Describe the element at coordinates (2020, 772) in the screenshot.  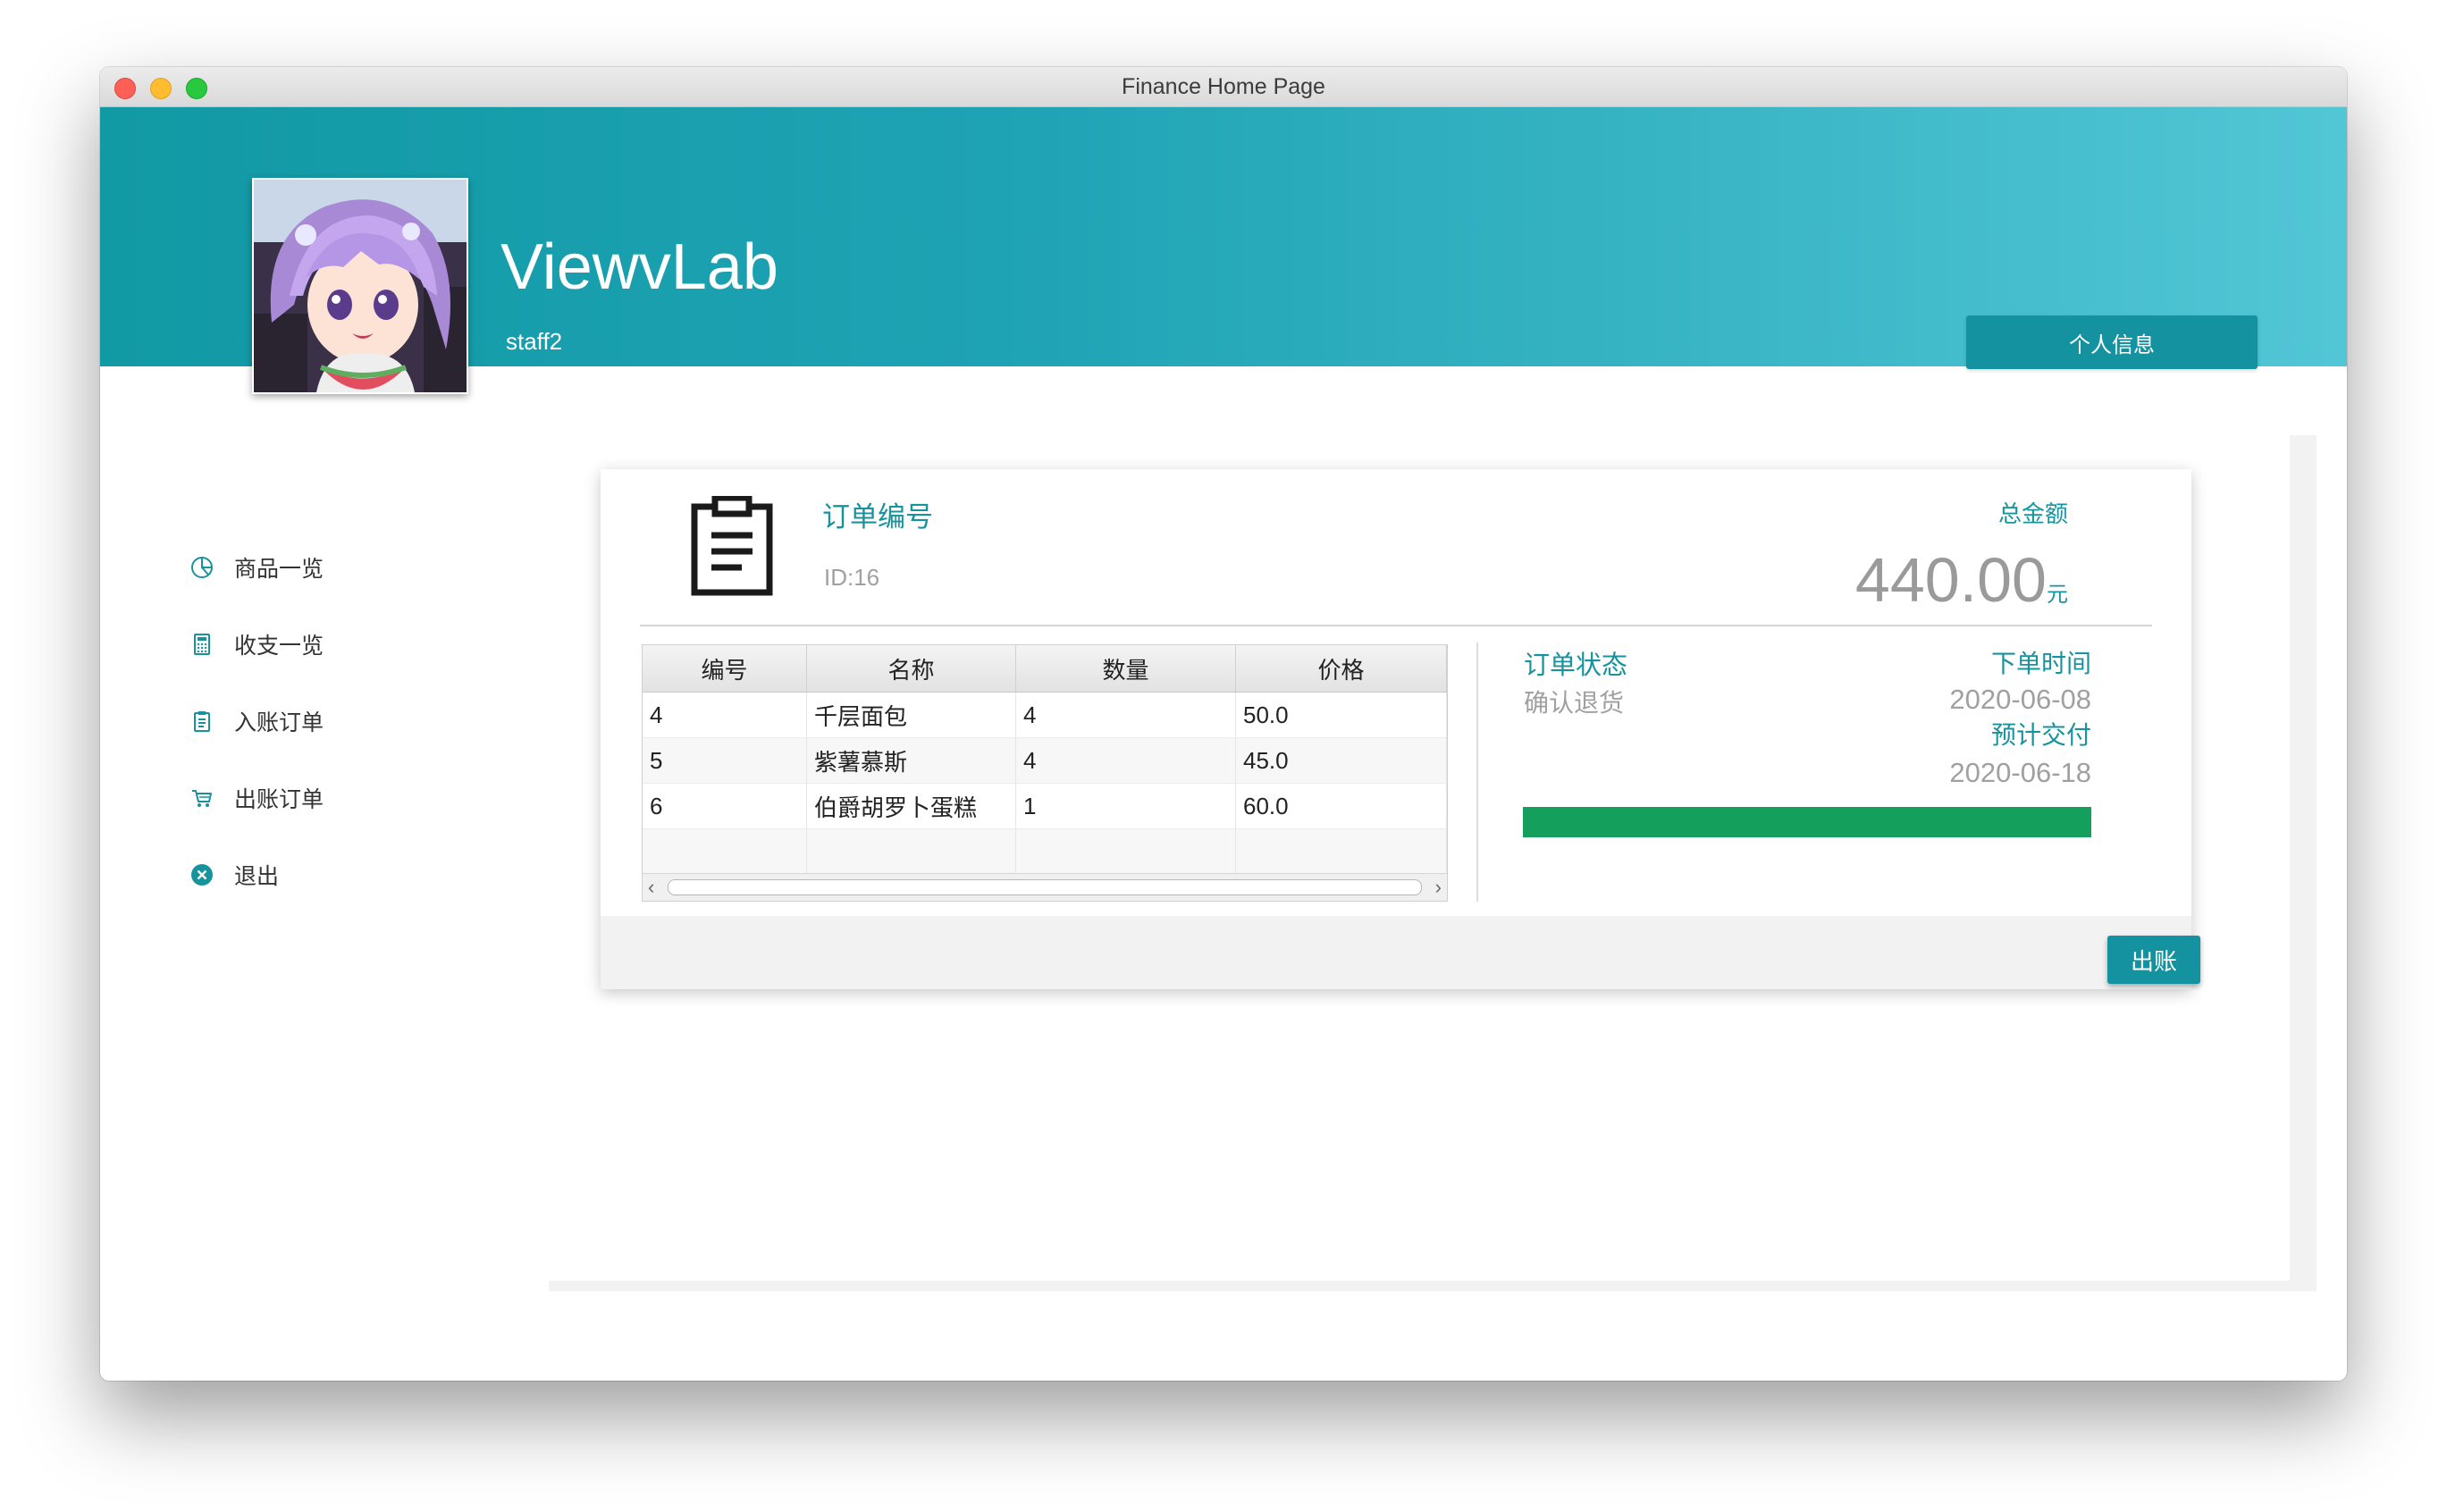
I see `delivery-time-value: 2020-06-18` at that location.